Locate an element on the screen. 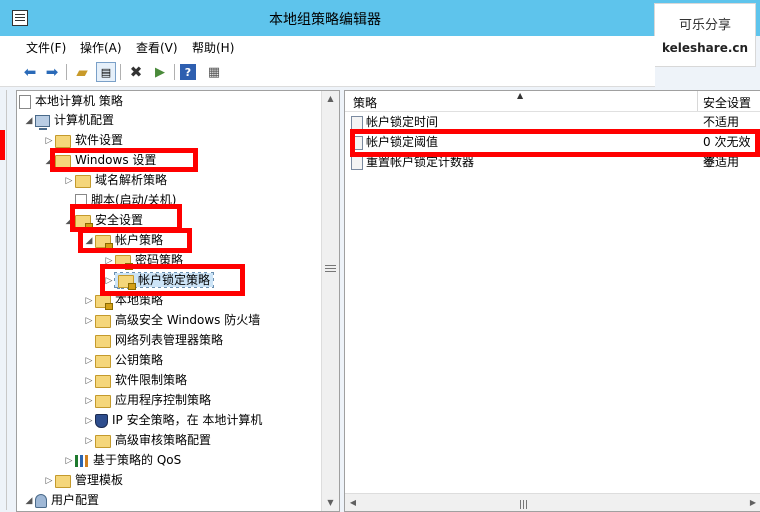 The height and width of the screenshot is (512, 760). tree-item-advanced-audit: ▷ 高级审核策略配置 is located at coordinates (147, 440).